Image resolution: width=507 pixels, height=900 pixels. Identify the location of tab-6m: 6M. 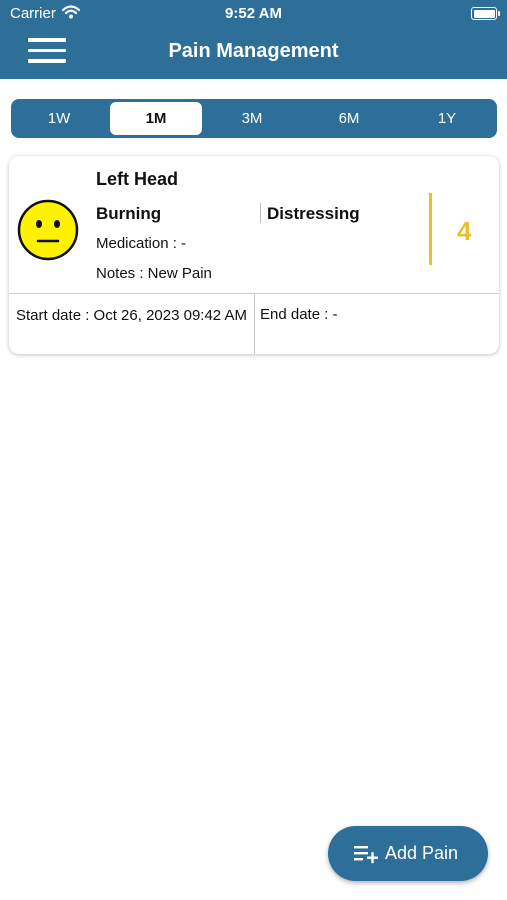
(349, 118).